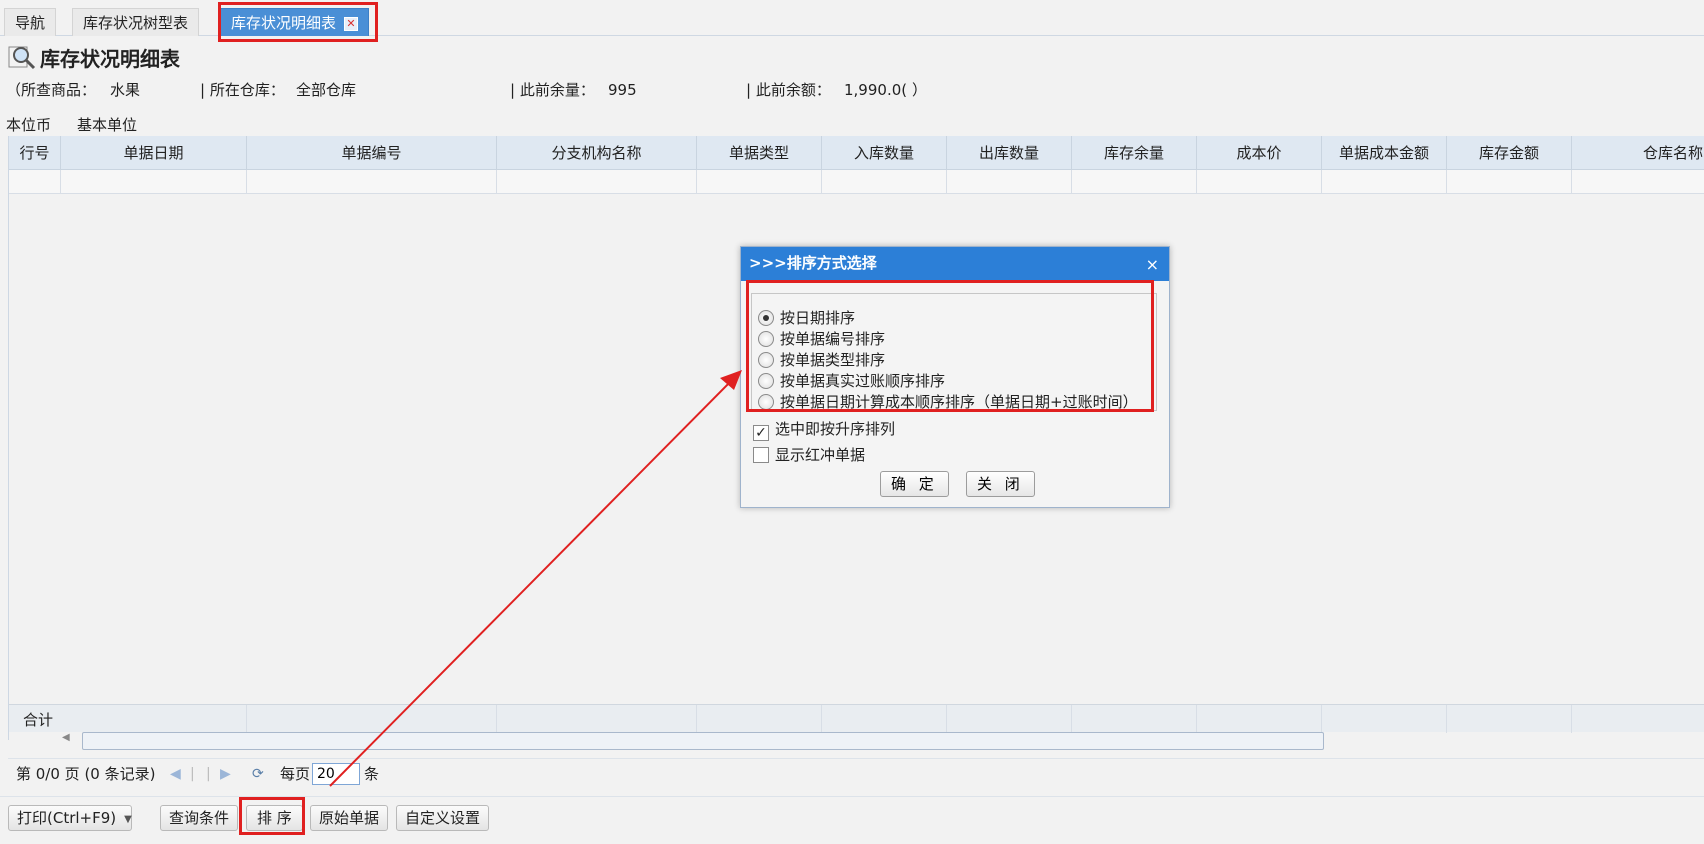 This screenshot has width=1704, height=844. I want to click on sort-option-posting-order: 按单据真实过账顺序排序, so click(851, 381).